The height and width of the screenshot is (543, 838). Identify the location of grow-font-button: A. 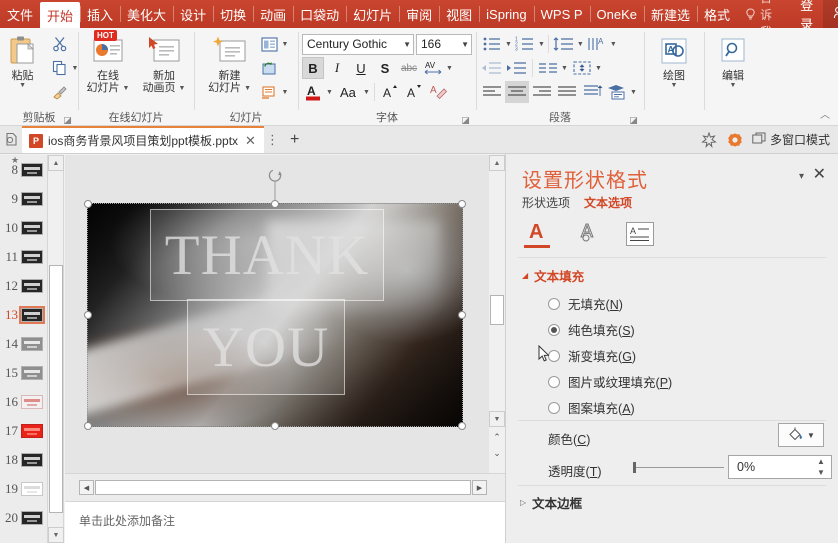
(390, 92).